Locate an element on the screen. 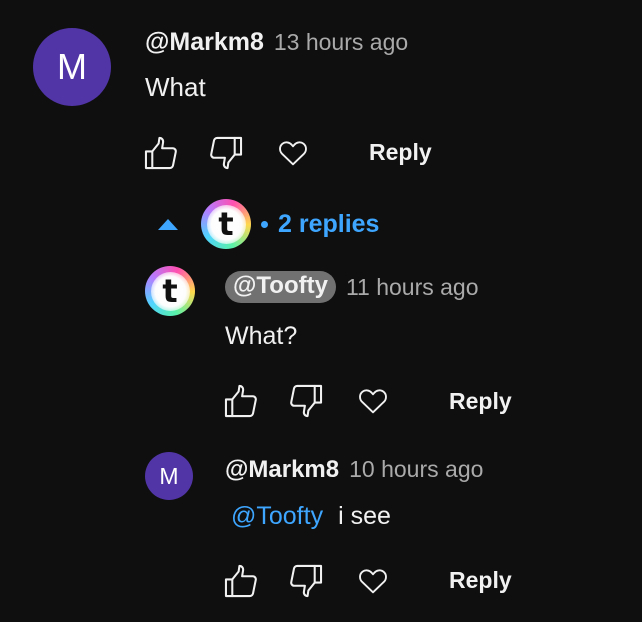  comment-header: @Markm8 13 hours ago is located at coordinates (276, 42).